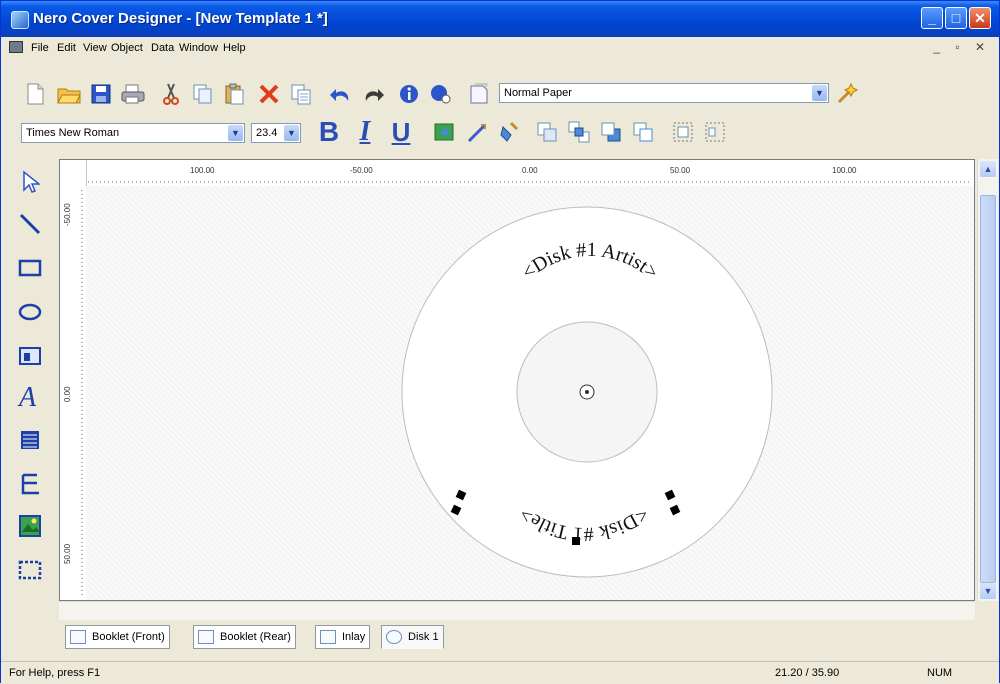 This screenshot has width=1000, height=684. I want to click on menu-object: Object, so click(127, 48).